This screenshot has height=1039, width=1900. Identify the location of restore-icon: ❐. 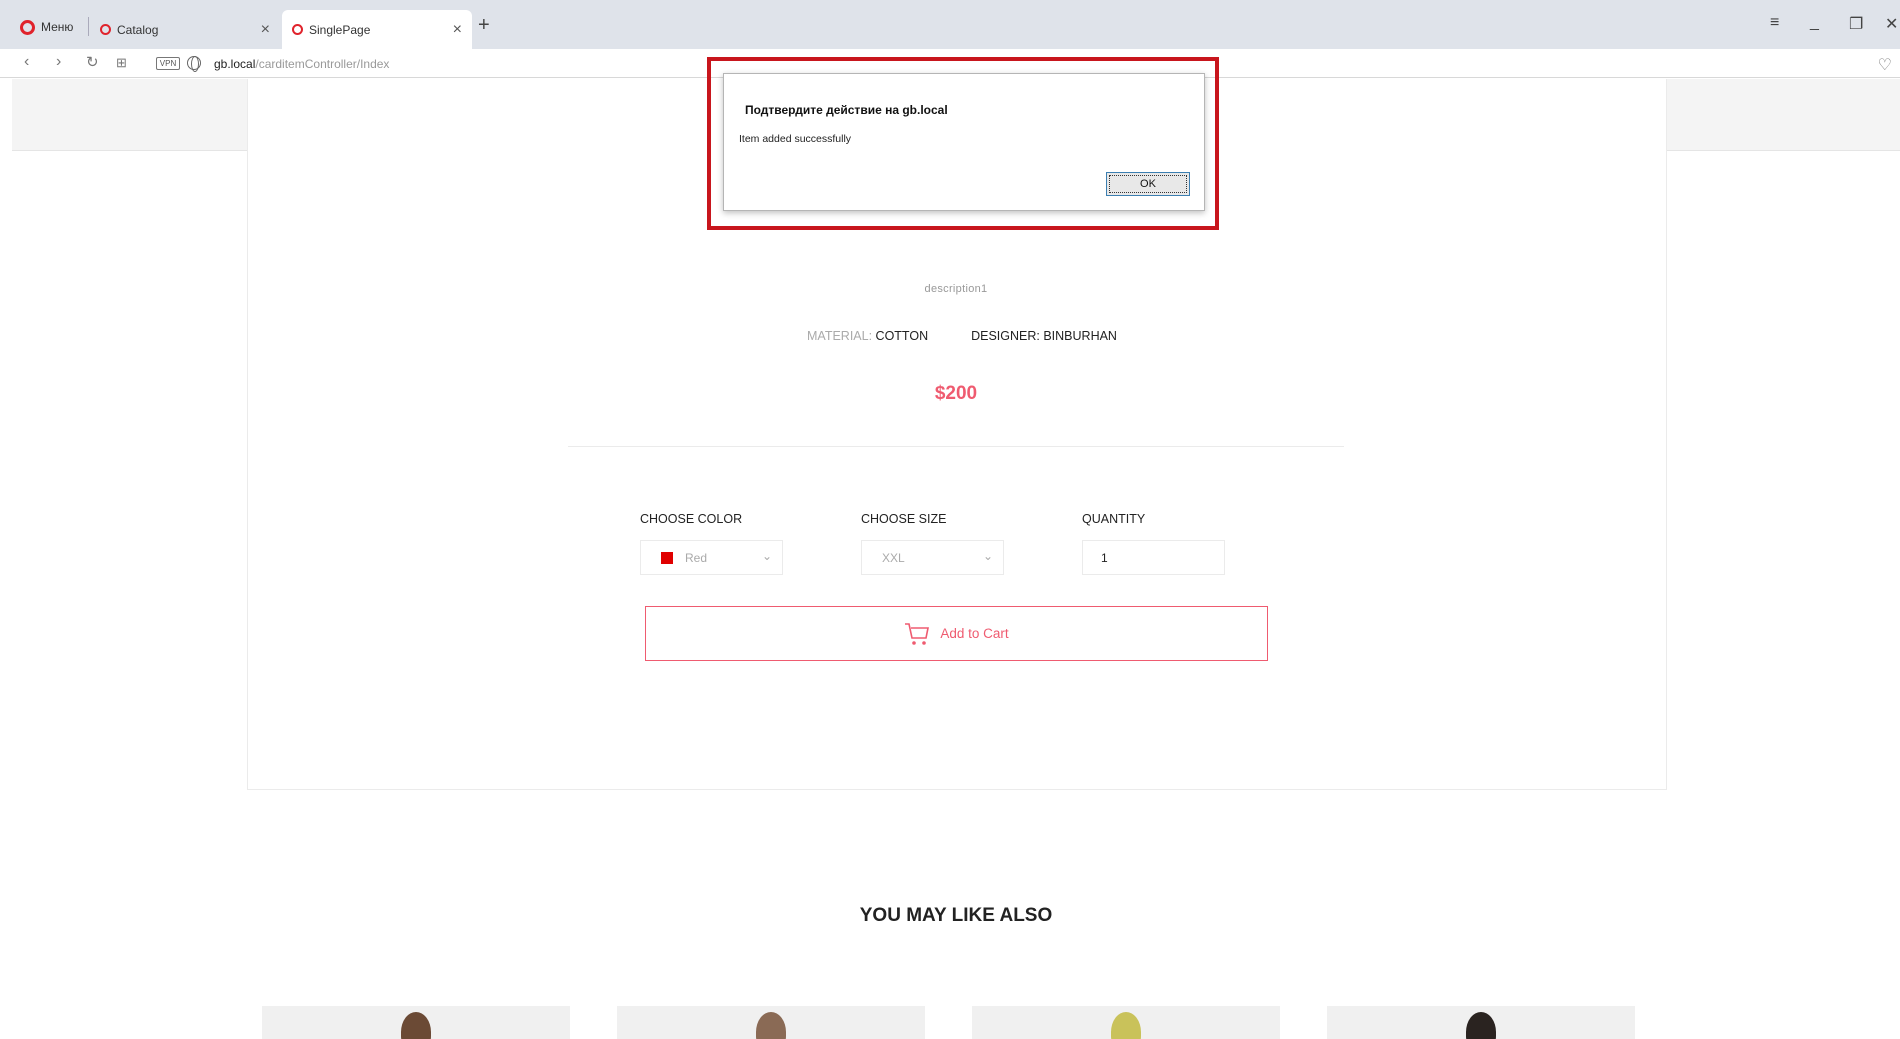
(1856, 24).